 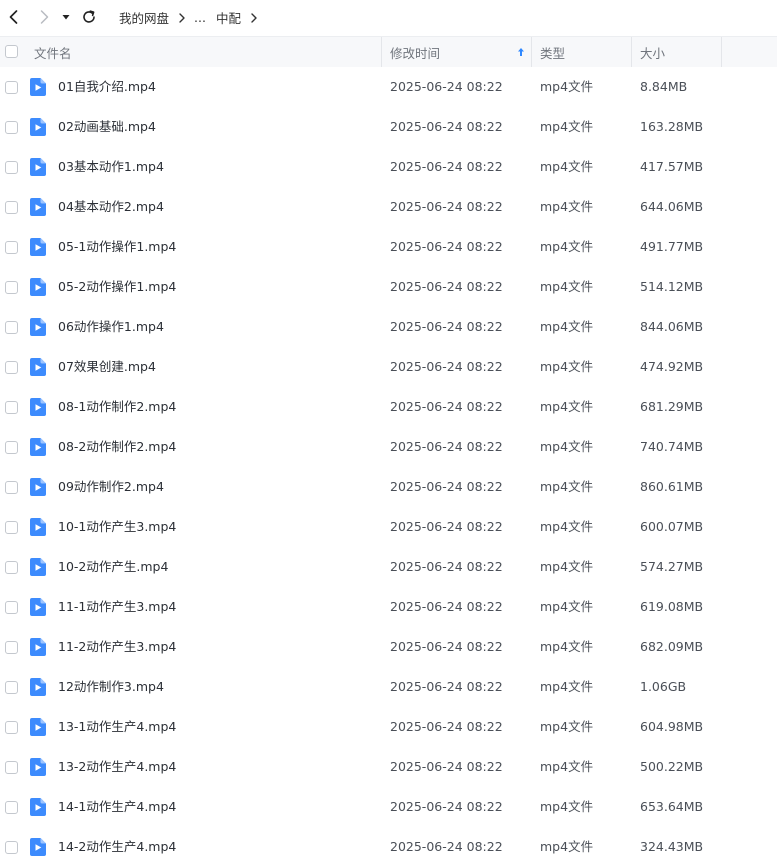 I want to click on file-size: 619.08MB, so click(x=672, y=606).